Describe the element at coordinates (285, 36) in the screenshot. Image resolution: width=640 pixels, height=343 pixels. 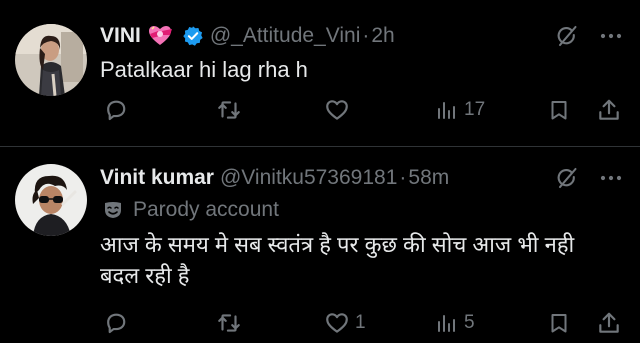
I see `author-handle: @_Attitude_Vini` at that location.